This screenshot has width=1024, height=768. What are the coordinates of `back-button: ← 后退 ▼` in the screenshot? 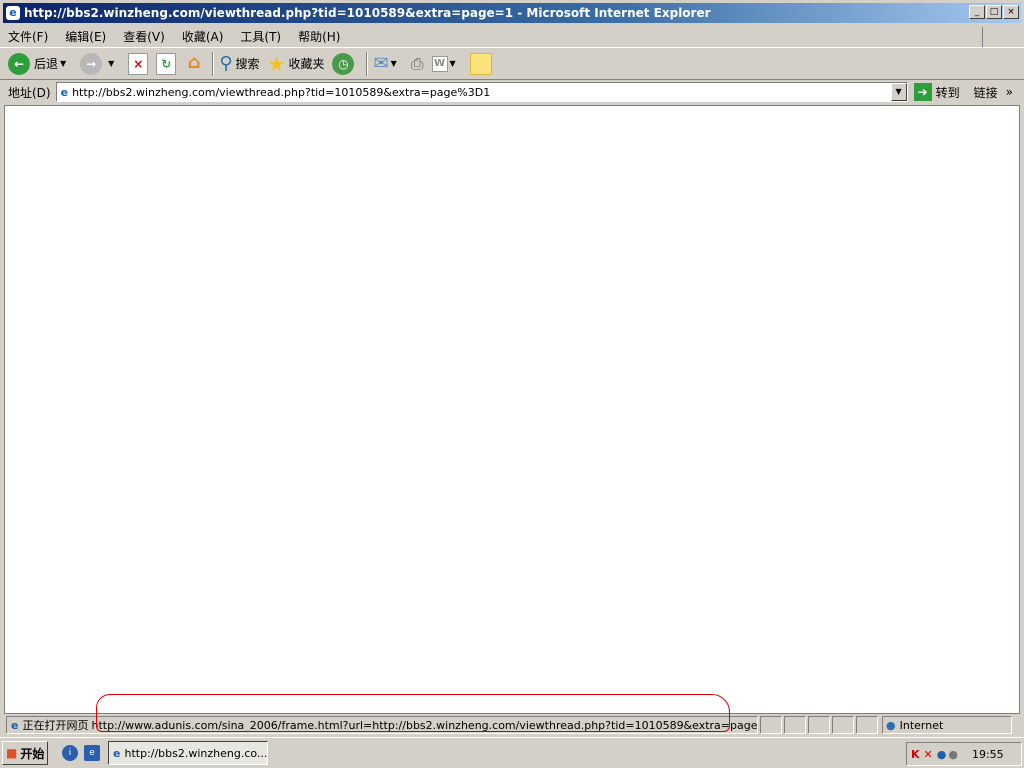 It's located at (40, 63).